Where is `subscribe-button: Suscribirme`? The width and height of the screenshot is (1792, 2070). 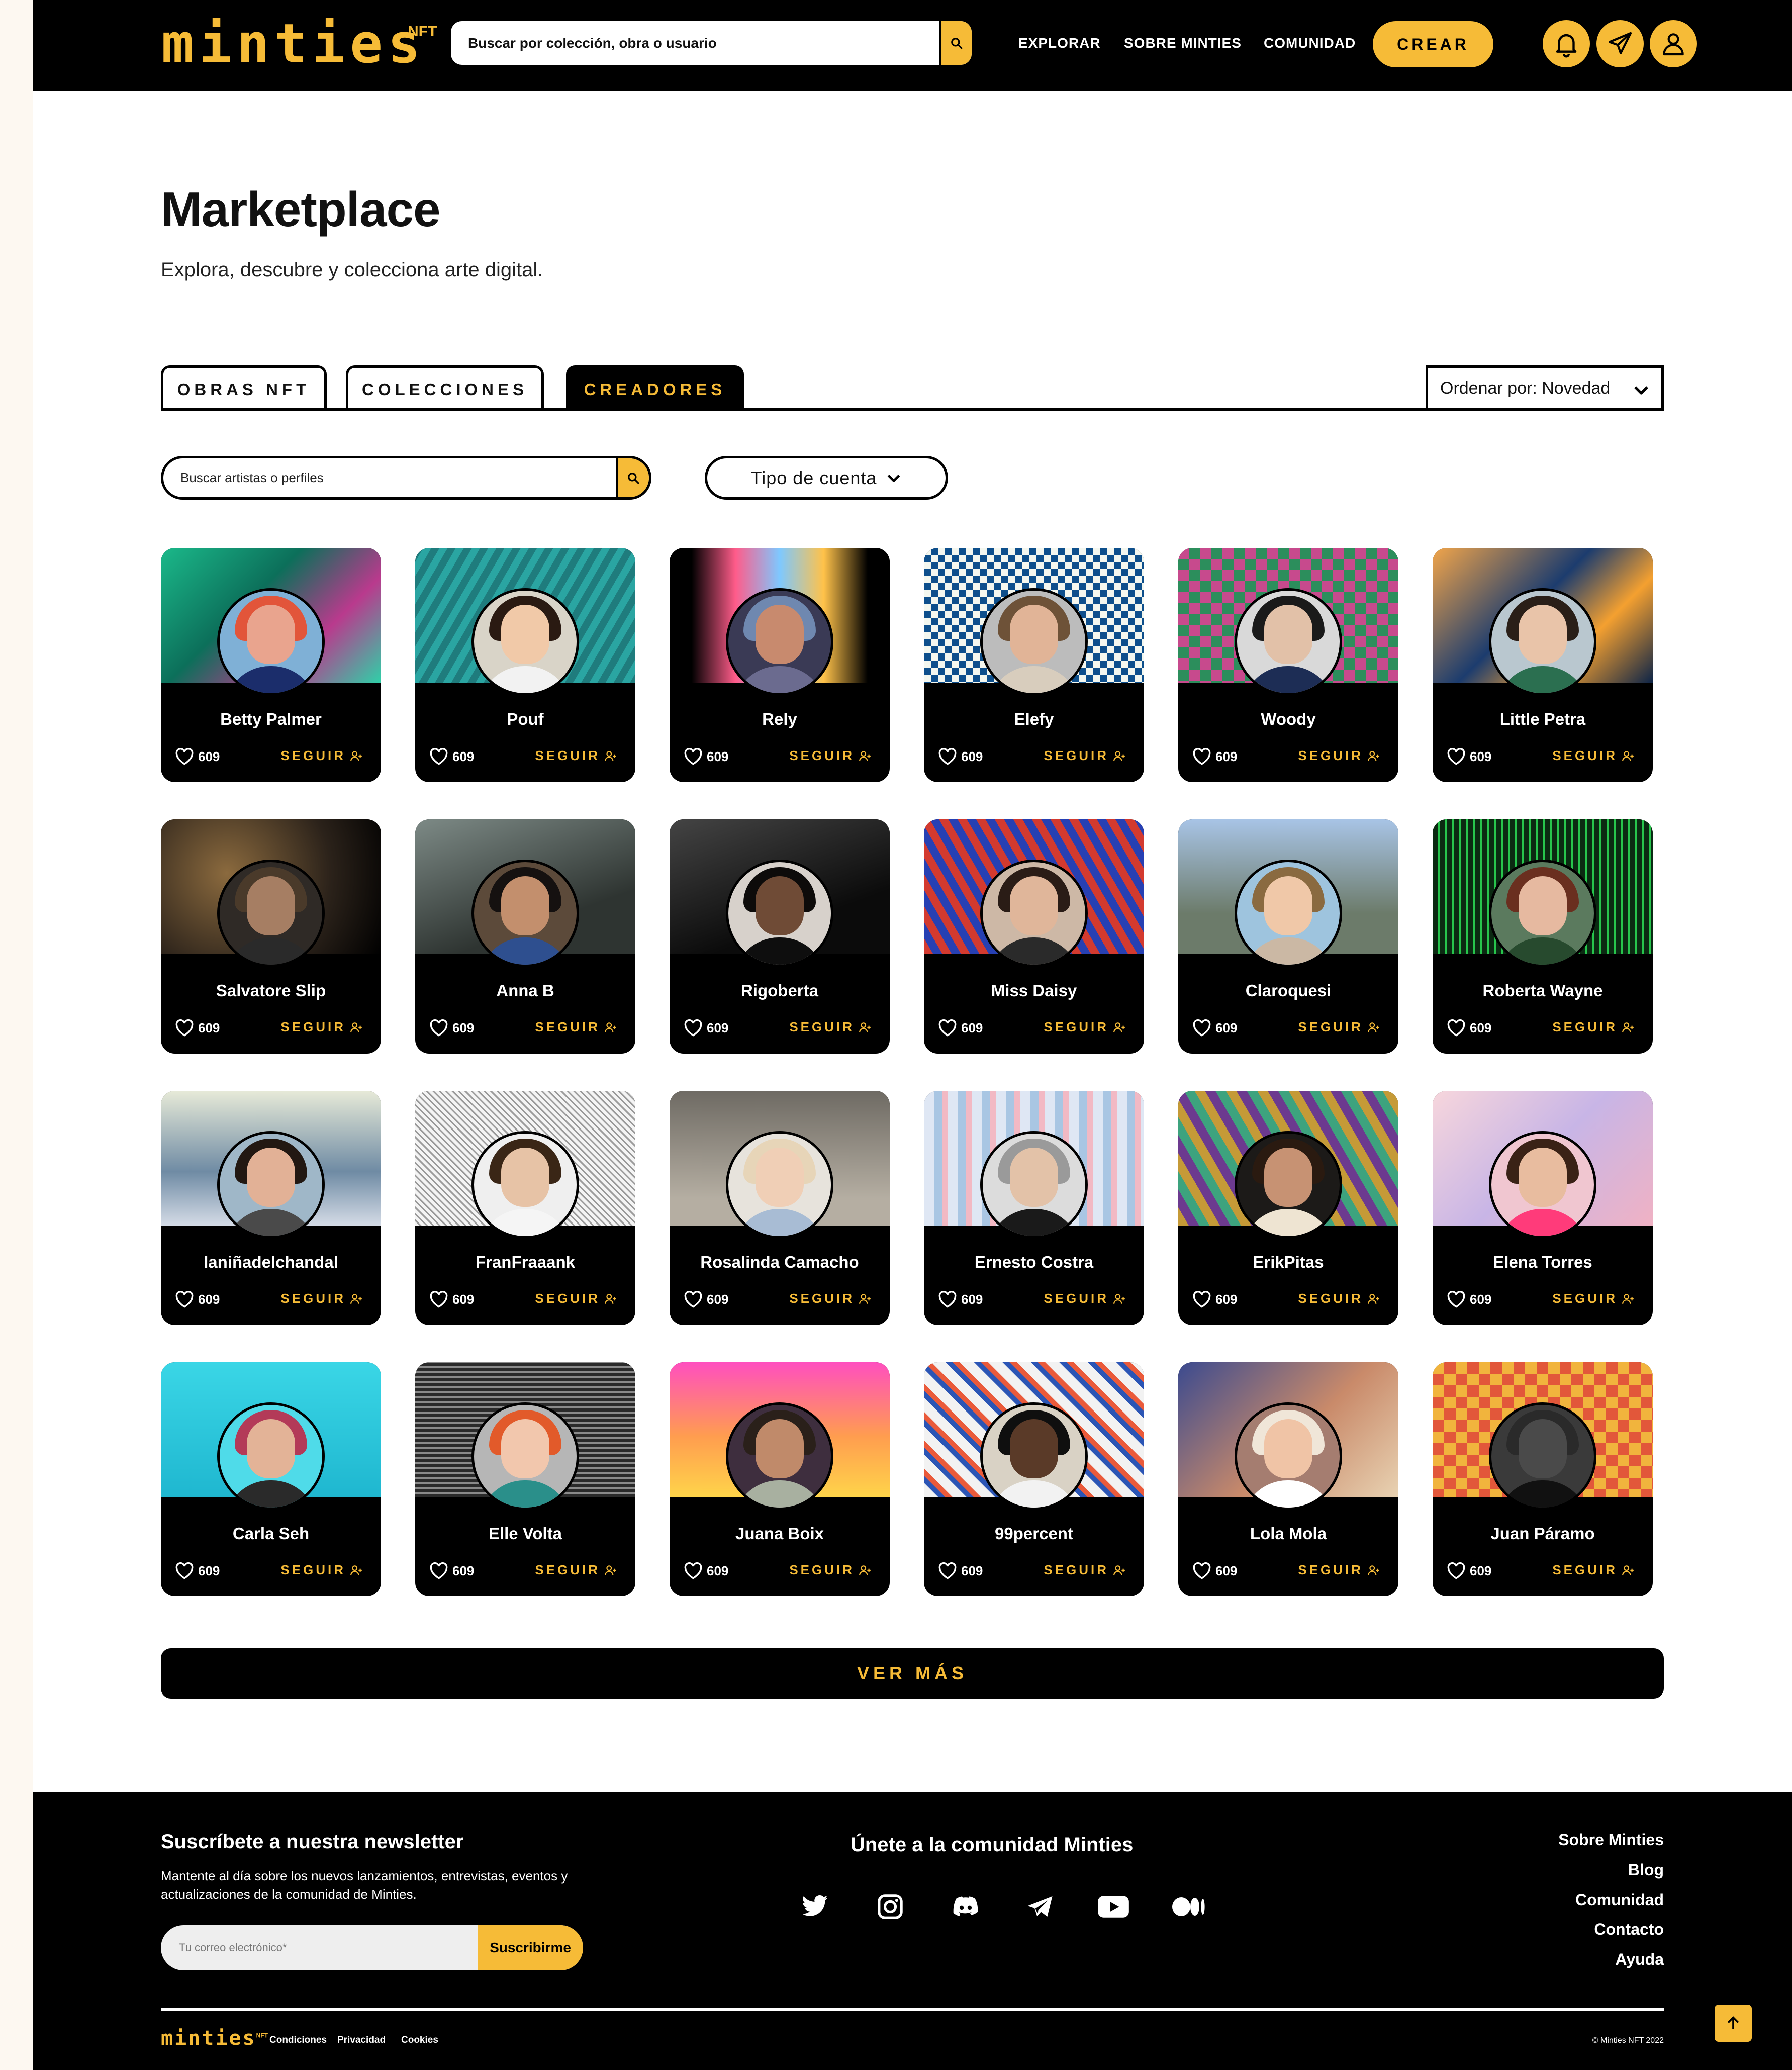 subscribe-button: Suscribirme is located at coordinates (530, 1948).